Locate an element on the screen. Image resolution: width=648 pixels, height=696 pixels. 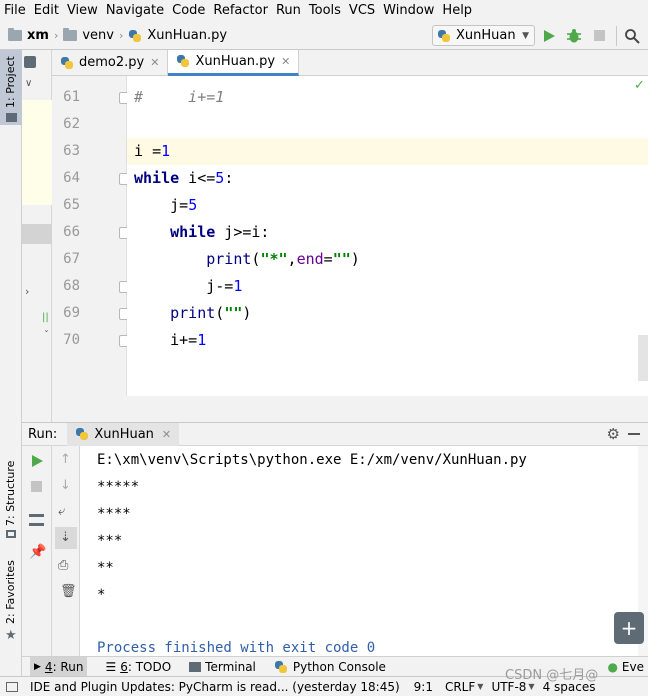
chevron-down-icon: ˇ is located at coordinates (46, 335).